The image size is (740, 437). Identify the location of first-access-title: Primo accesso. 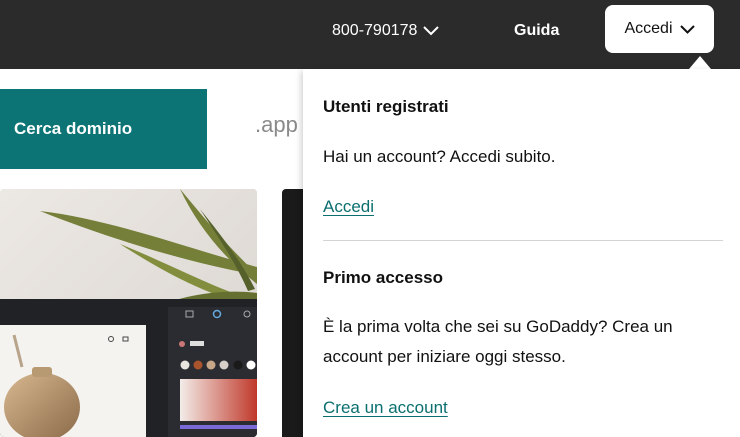
(383, 277).